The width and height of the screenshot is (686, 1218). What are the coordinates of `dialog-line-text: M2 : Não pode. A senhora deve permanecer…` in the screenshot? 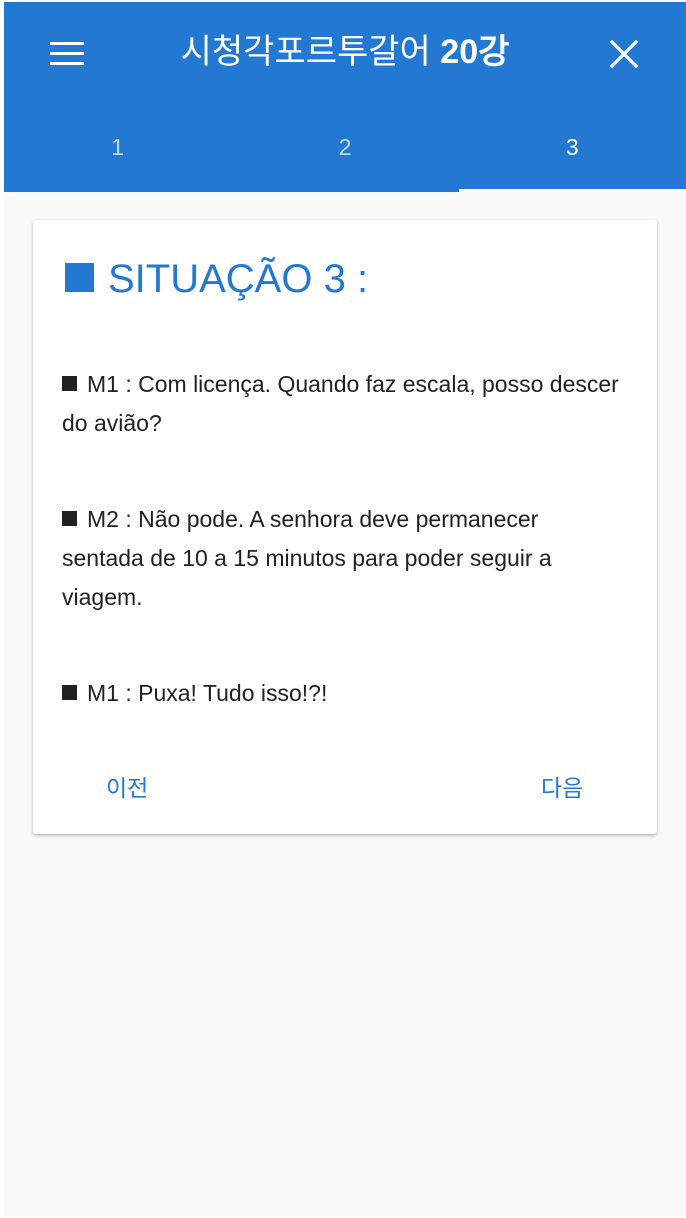 It's located at (307, 558).